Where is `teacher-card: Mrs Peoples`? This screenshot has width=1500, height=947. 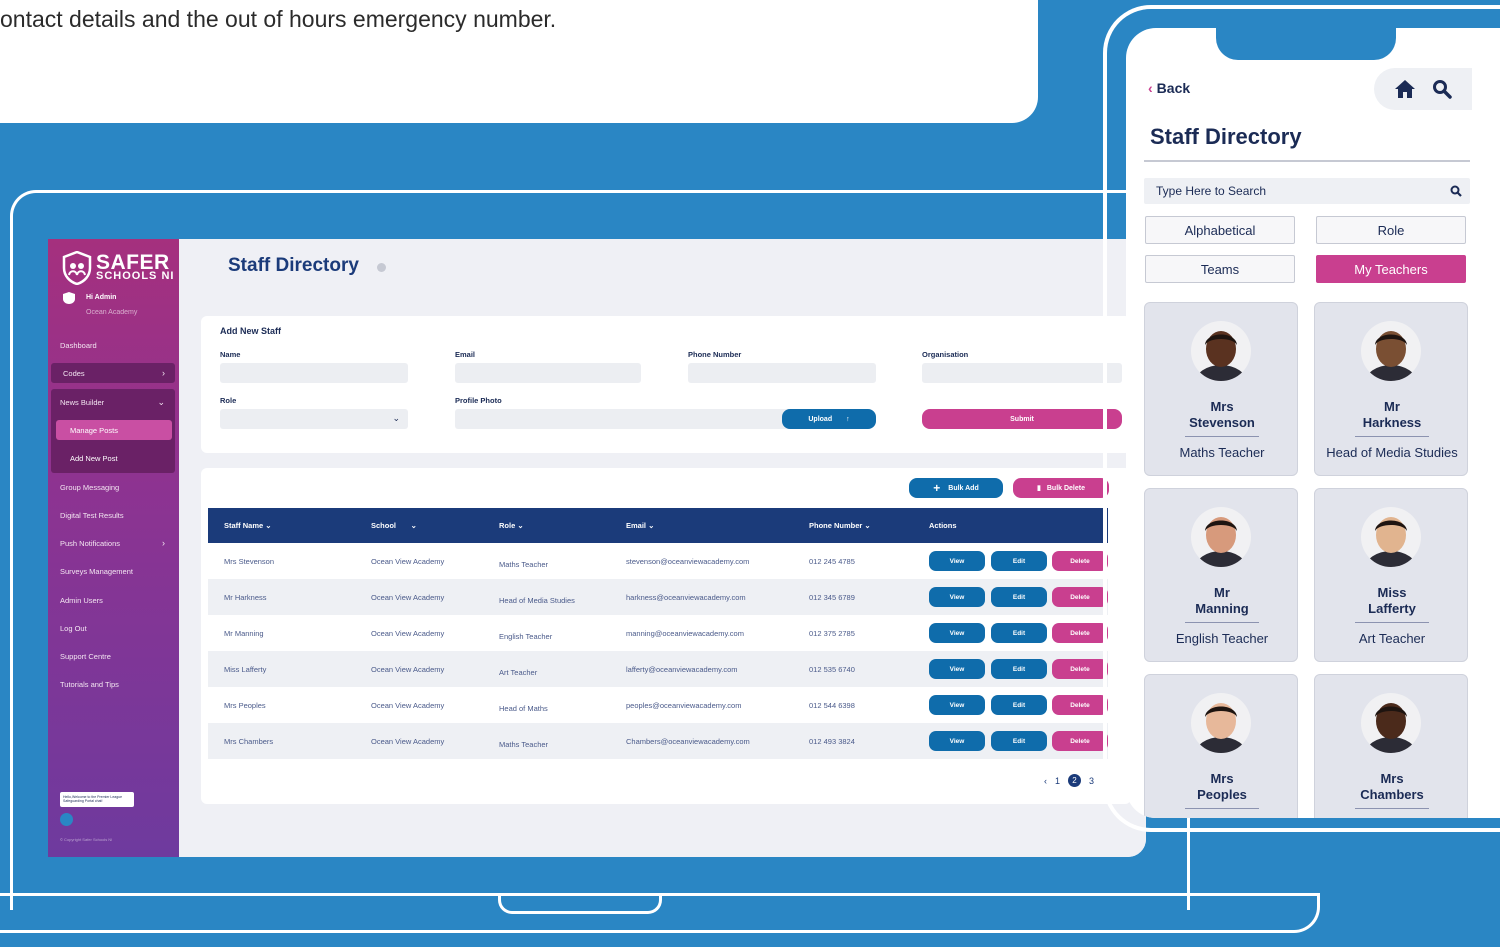 teacher-card: Mrs Peoples is located at coordinates (1221, 746).